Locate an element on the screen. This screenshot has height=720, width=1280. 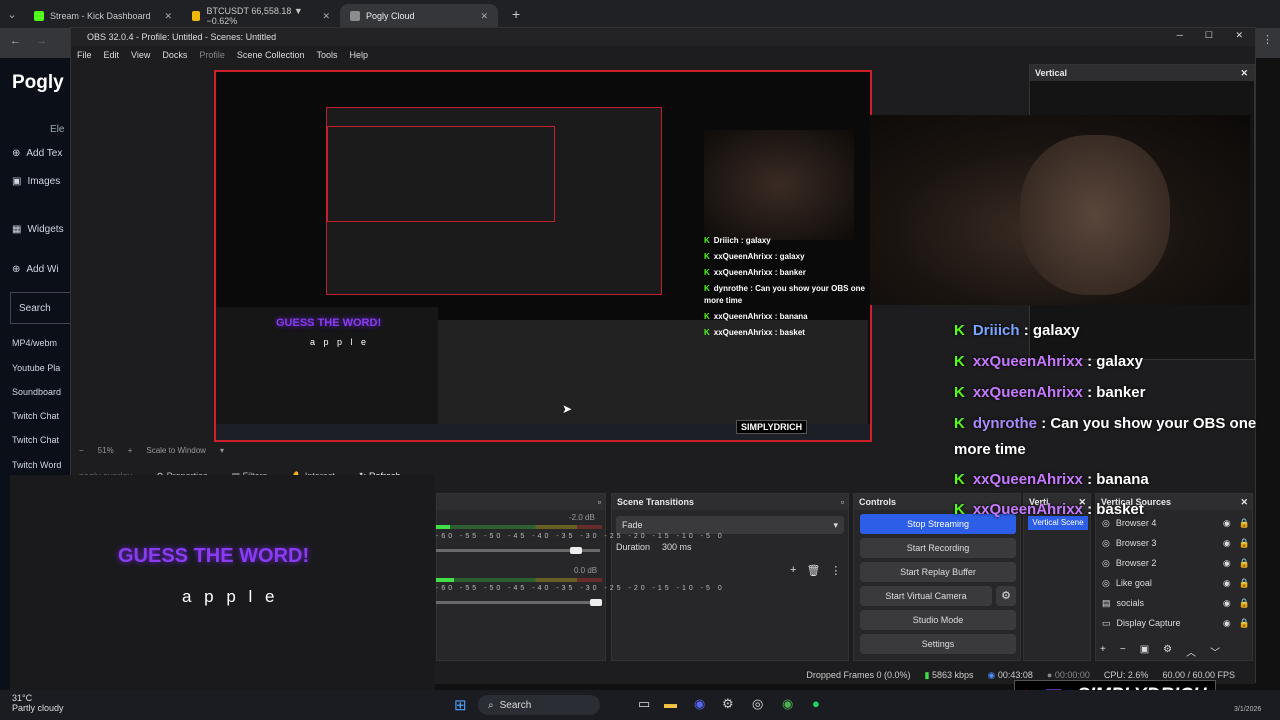
chat-username: Driiich is located at coordinates (726, 240).